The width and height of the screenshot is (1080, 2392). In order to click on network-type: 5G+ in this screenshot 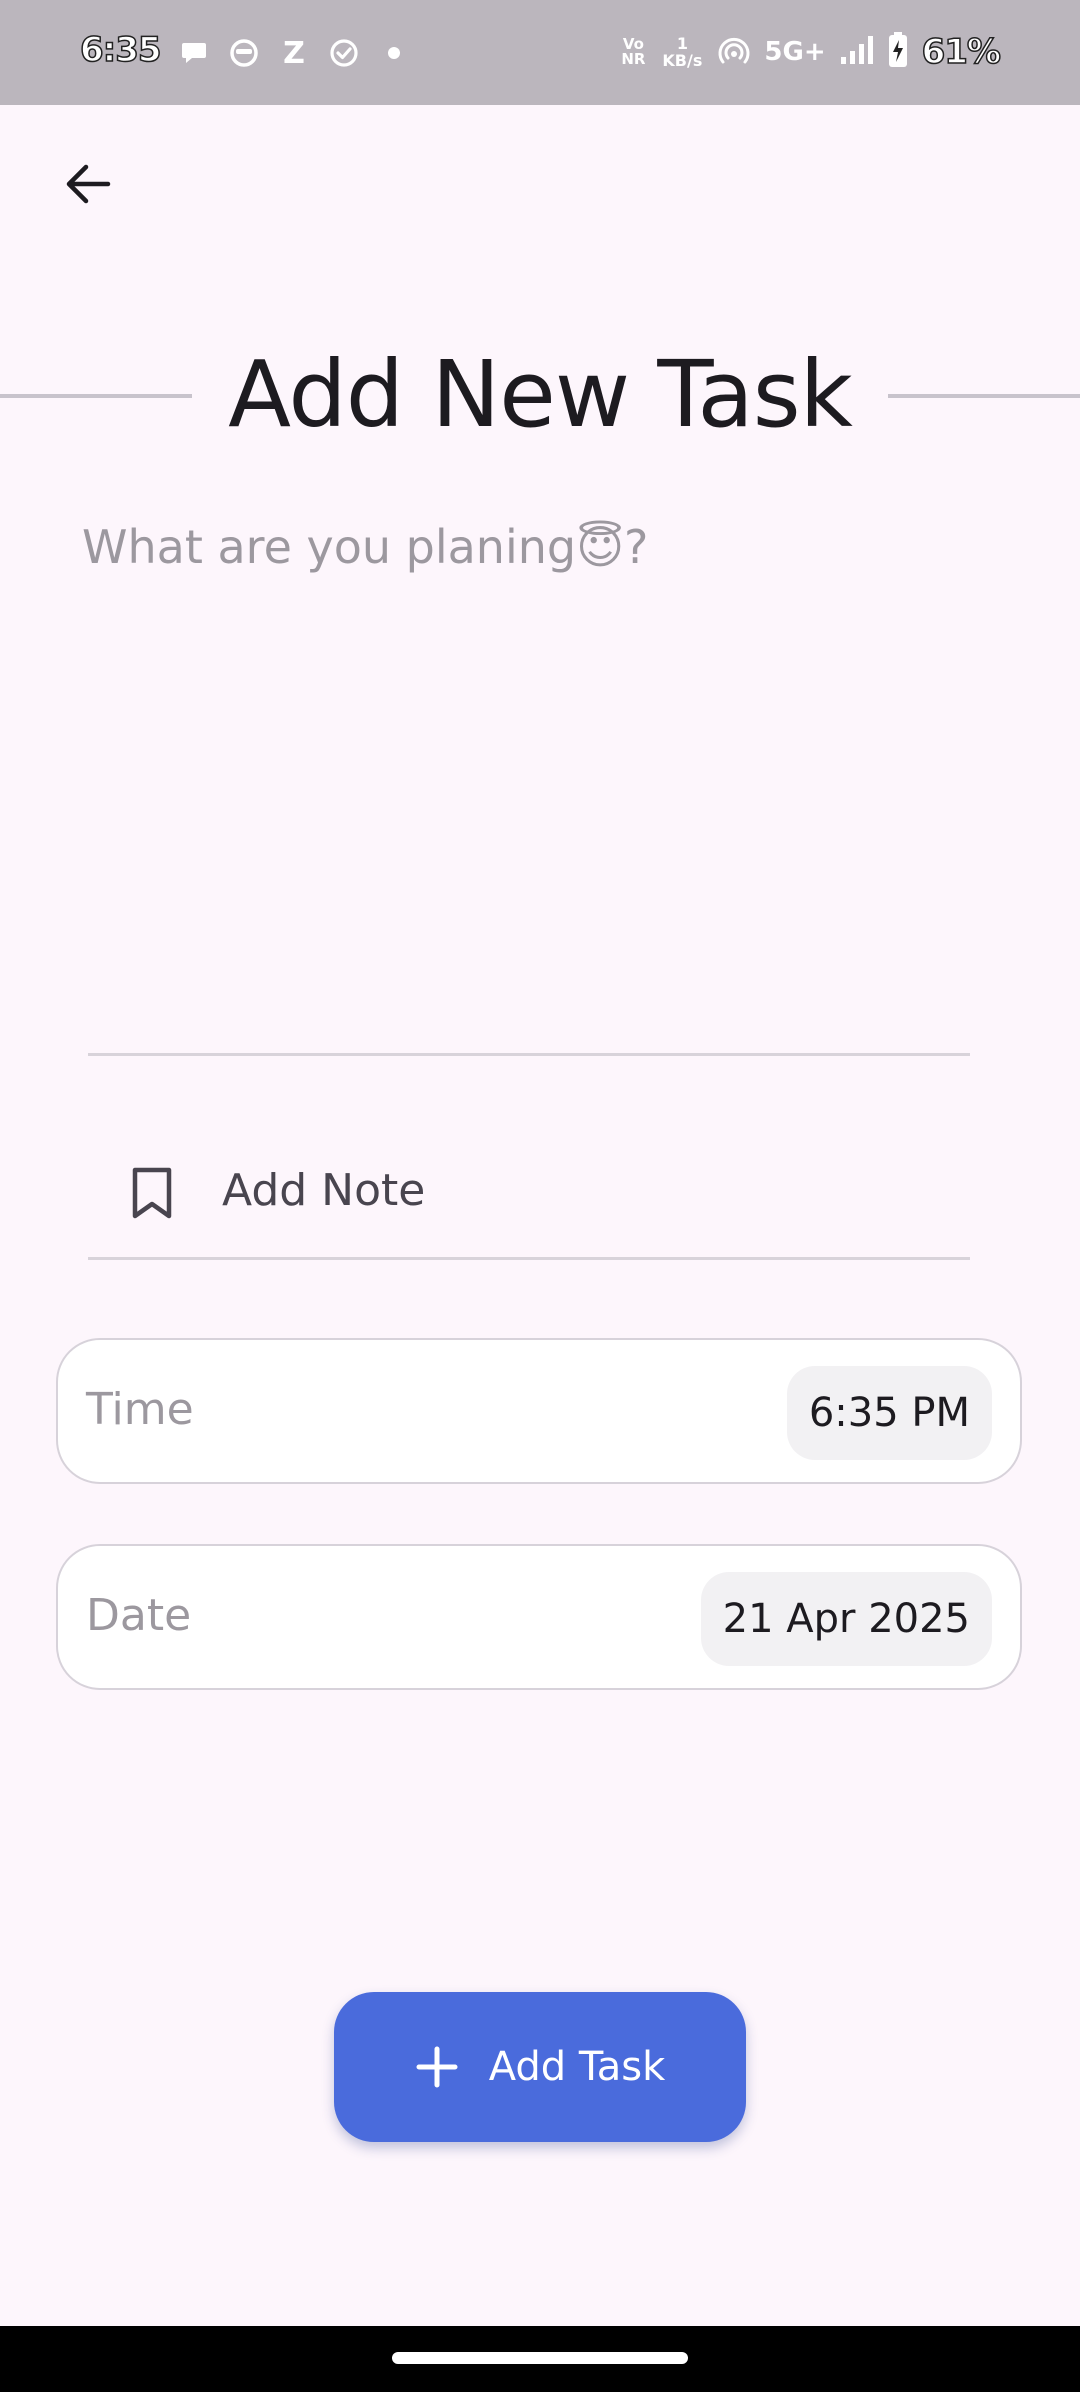, I will do `click(795, 52)`.